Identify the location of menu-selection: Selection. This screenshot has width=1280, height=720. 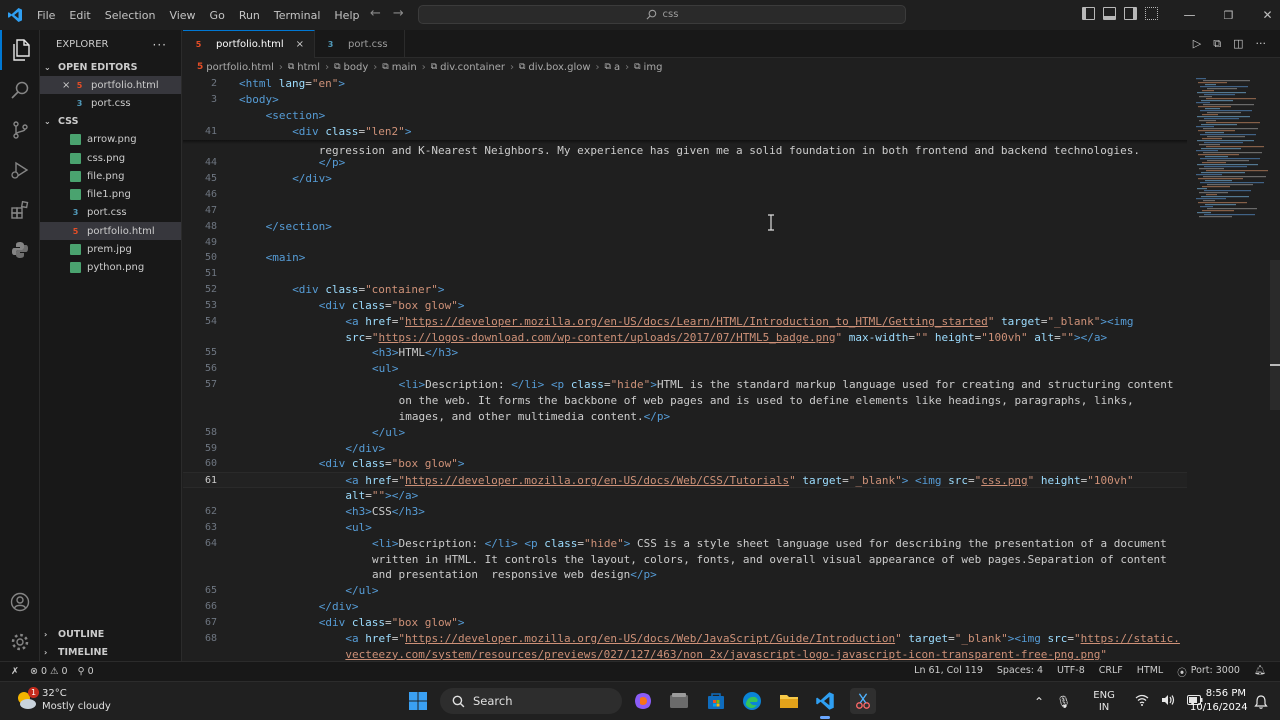
(130, 15).